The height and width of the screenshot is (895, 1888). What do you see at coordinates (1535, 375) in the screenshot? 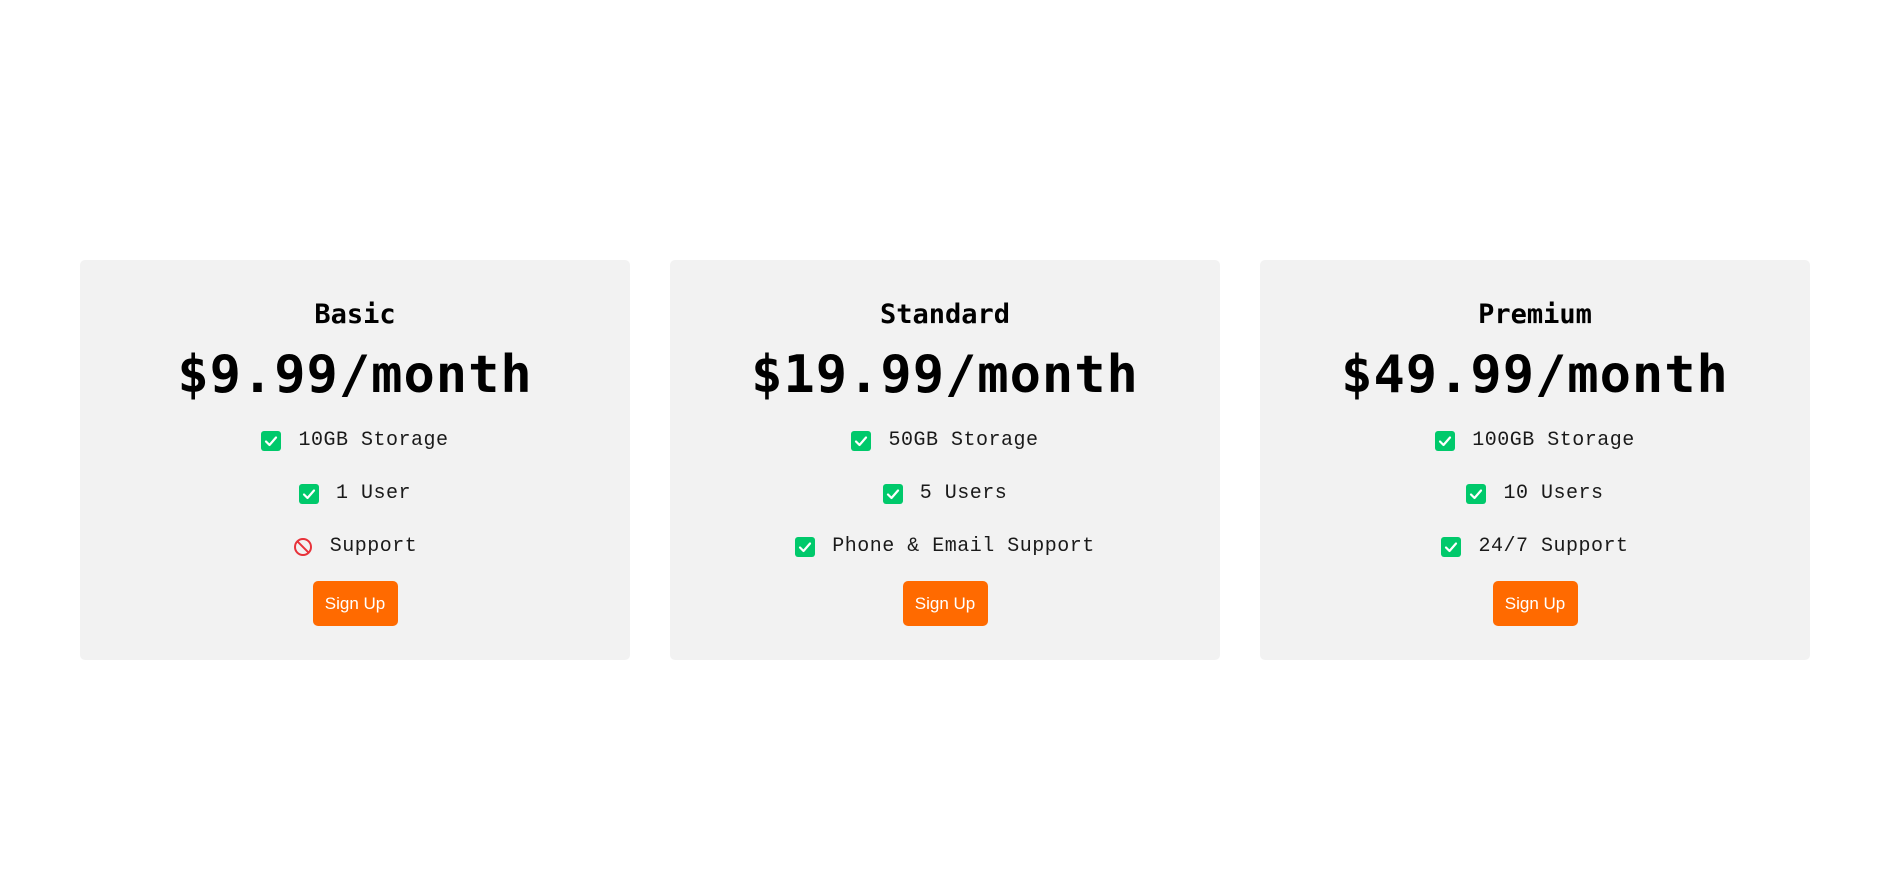
I see `plan-price: $49.99/month` at bounding box center [1535, 375].